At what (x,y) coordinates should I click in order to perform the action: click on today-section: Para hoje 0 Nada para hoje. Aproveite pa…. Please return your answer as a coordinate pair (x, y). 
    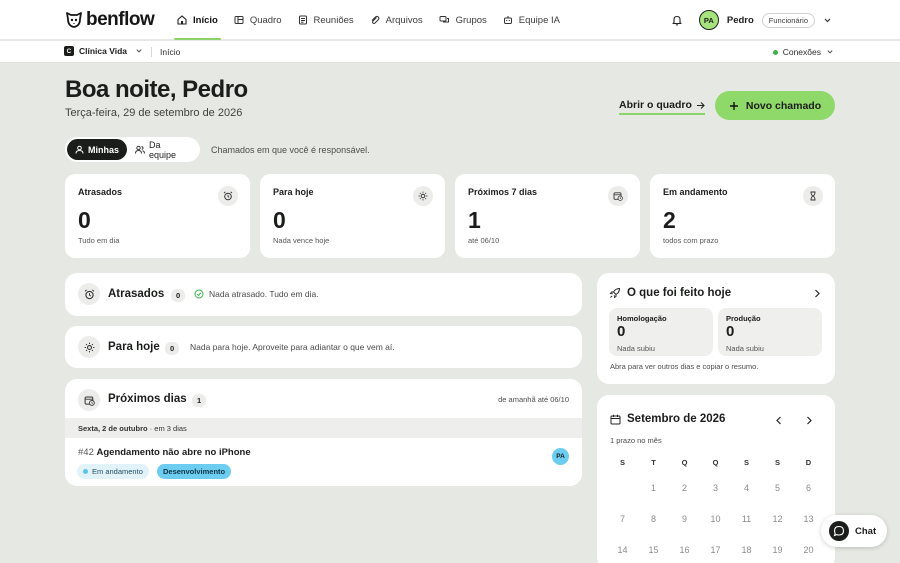
    Looking at the image, I should click on (323, 347).